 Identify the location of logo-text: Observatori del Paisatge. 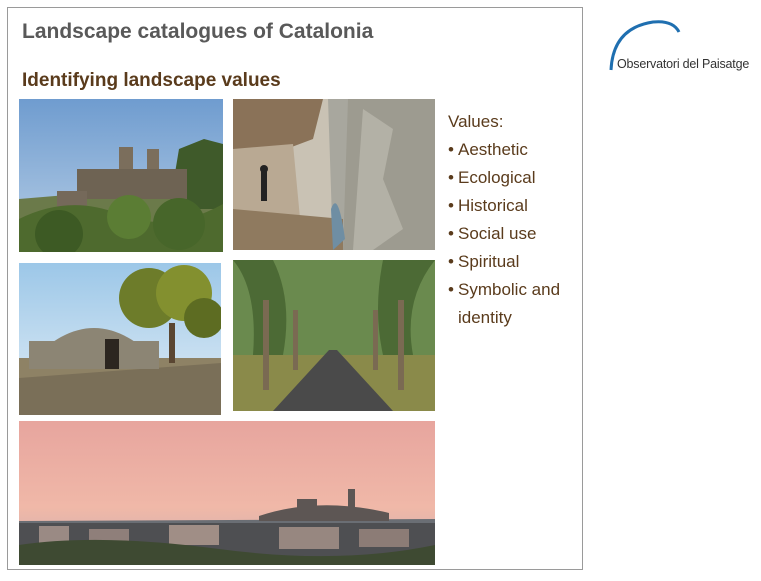
(683, 64).